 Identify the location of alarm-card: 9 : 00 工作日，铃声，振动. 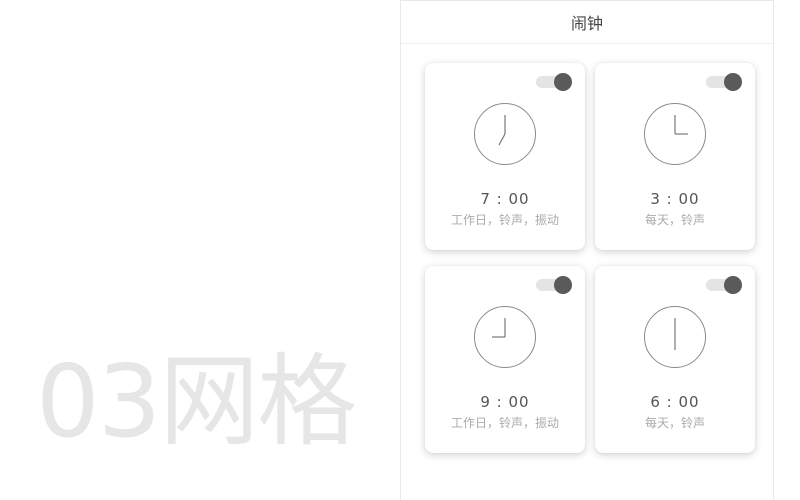
(505, 359).